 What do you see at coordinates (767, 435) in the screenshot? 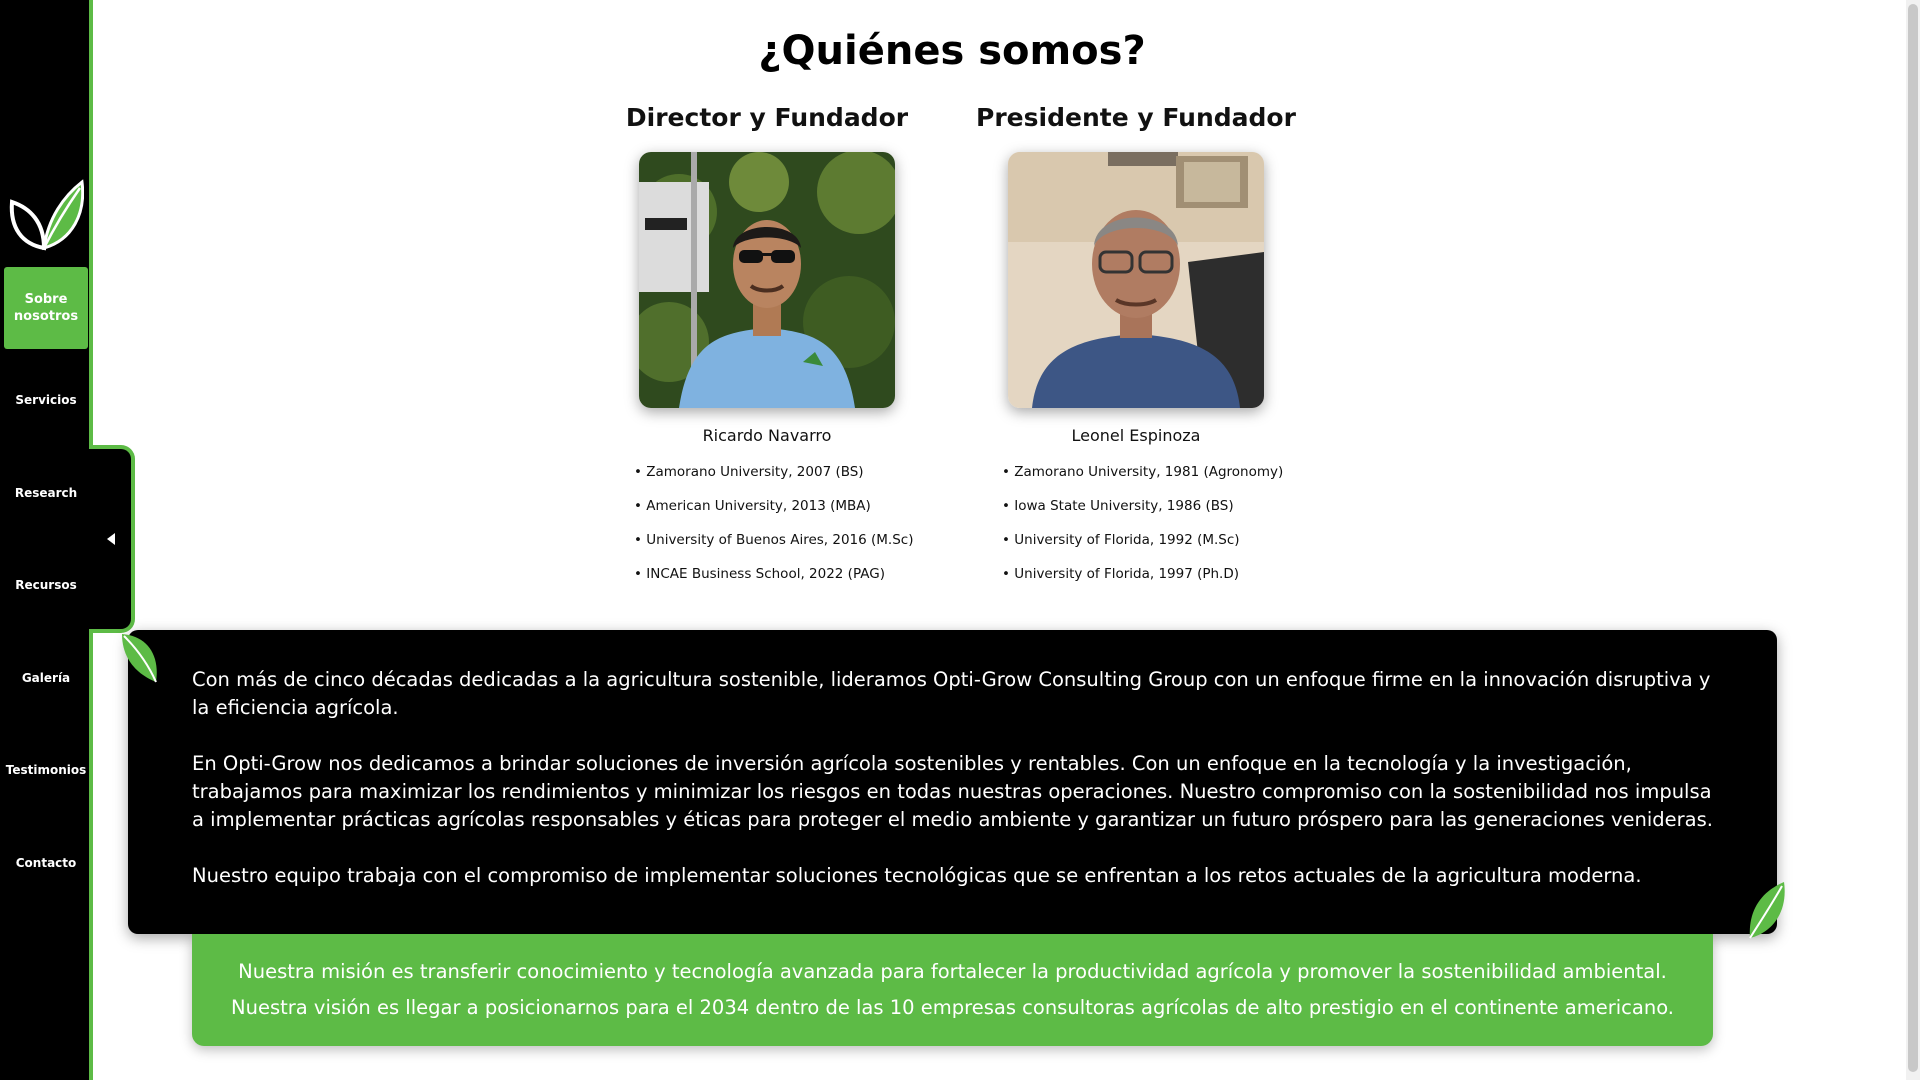
I see `person-name: Ricardo Navarro` at bounding box center [767, 435].